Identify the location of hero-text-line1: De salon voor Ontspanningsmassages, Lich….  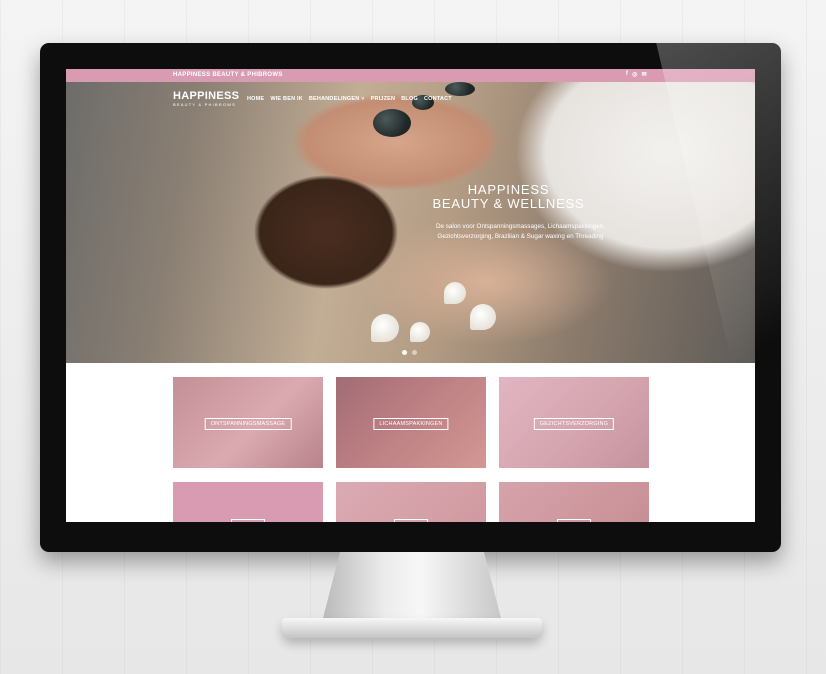
(520, 226).